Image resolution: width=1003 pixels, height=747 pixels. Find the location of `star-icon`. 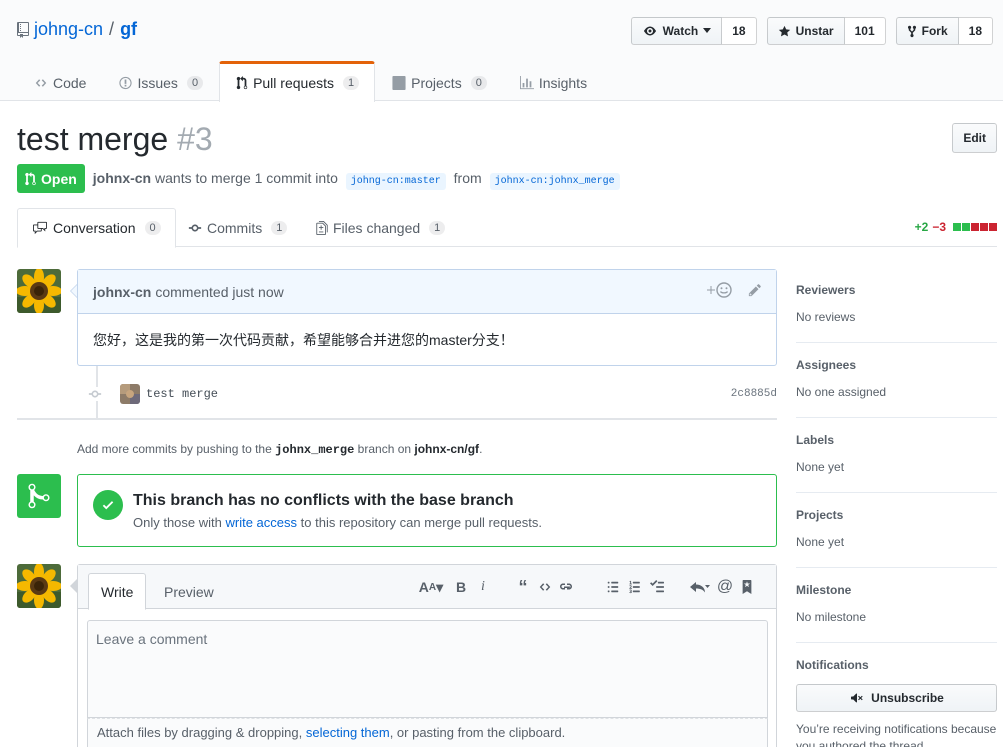

star-icon is located at coordinates (784, 30).